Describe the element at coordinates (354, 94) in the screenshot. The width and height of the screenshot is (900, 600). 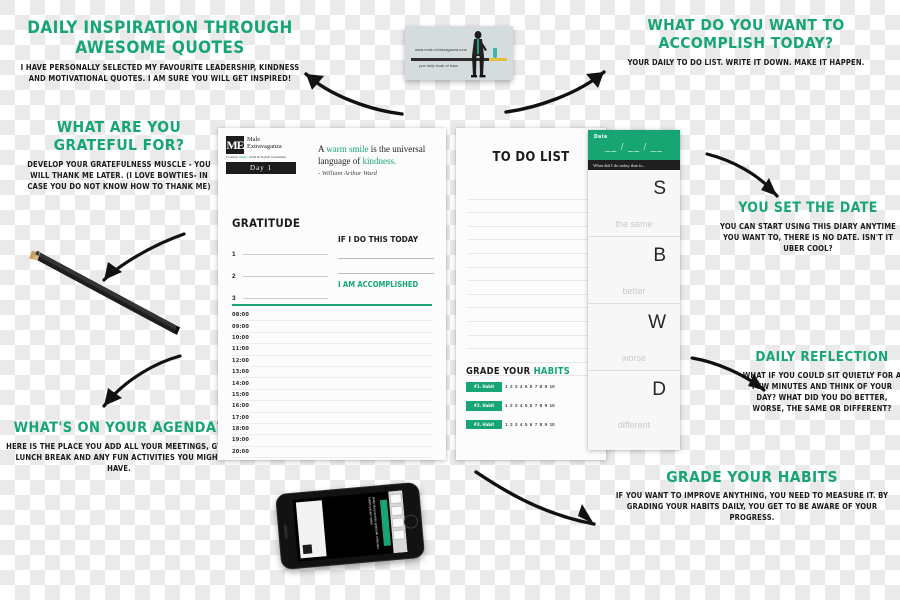
I see `arrow-quotes-to-card` at that location.